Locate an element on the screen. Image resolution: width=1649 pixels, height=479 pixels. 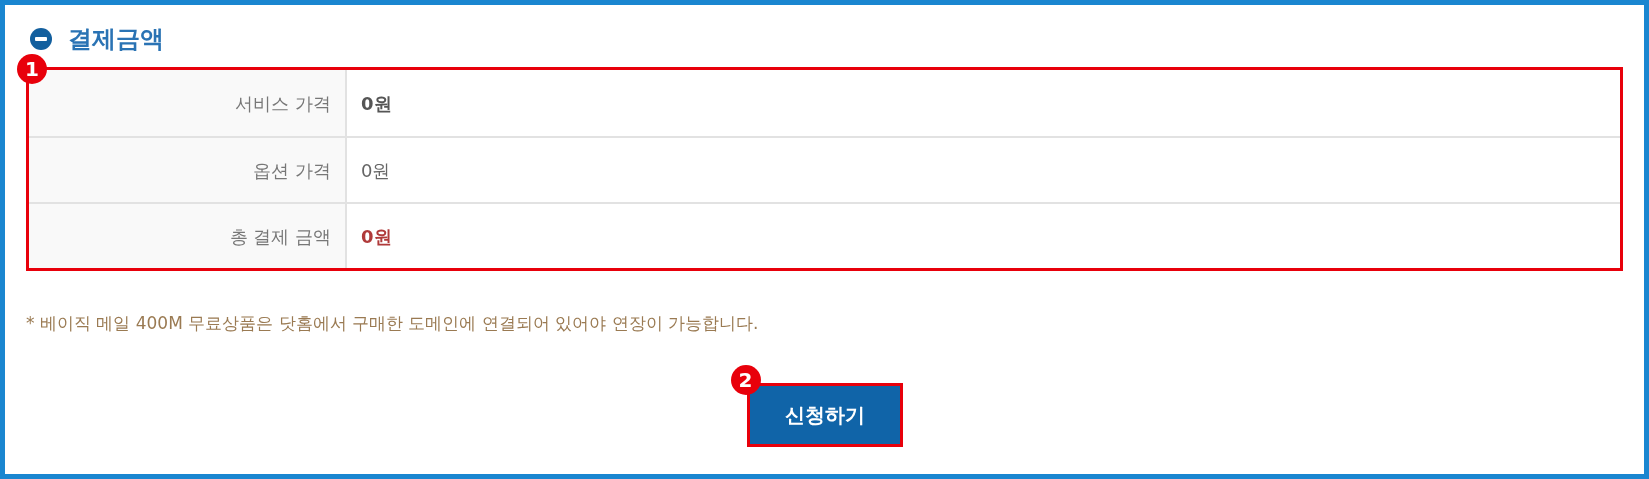
number-badge: 2 is located at coordinates (745, 379).